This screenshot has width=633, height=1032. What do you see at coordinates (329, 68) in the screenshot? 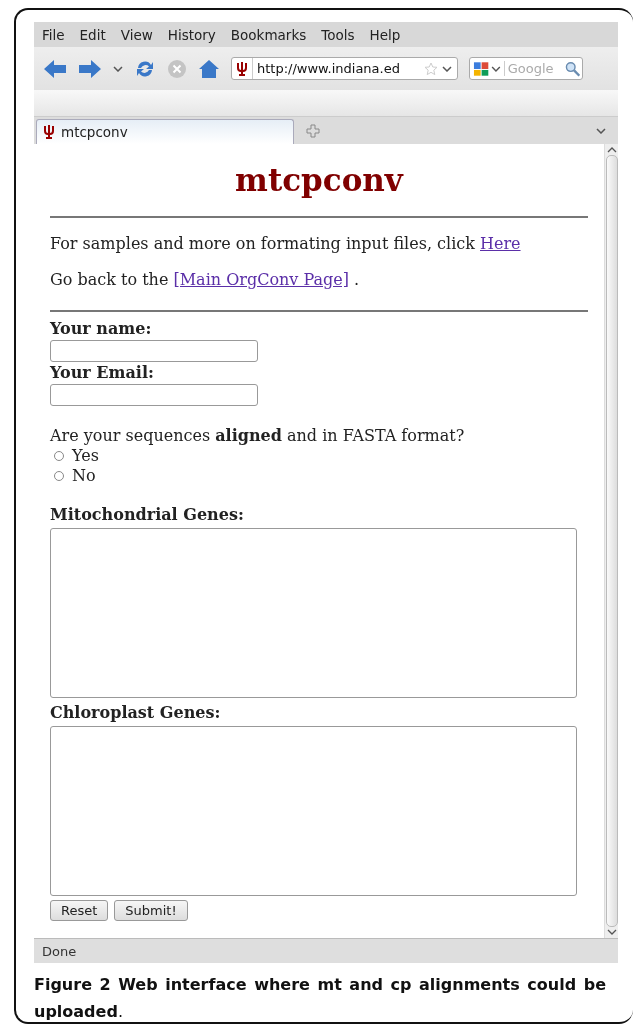
I see `url-text: http://www.indiana.ed` at bounding box center [329, 68].